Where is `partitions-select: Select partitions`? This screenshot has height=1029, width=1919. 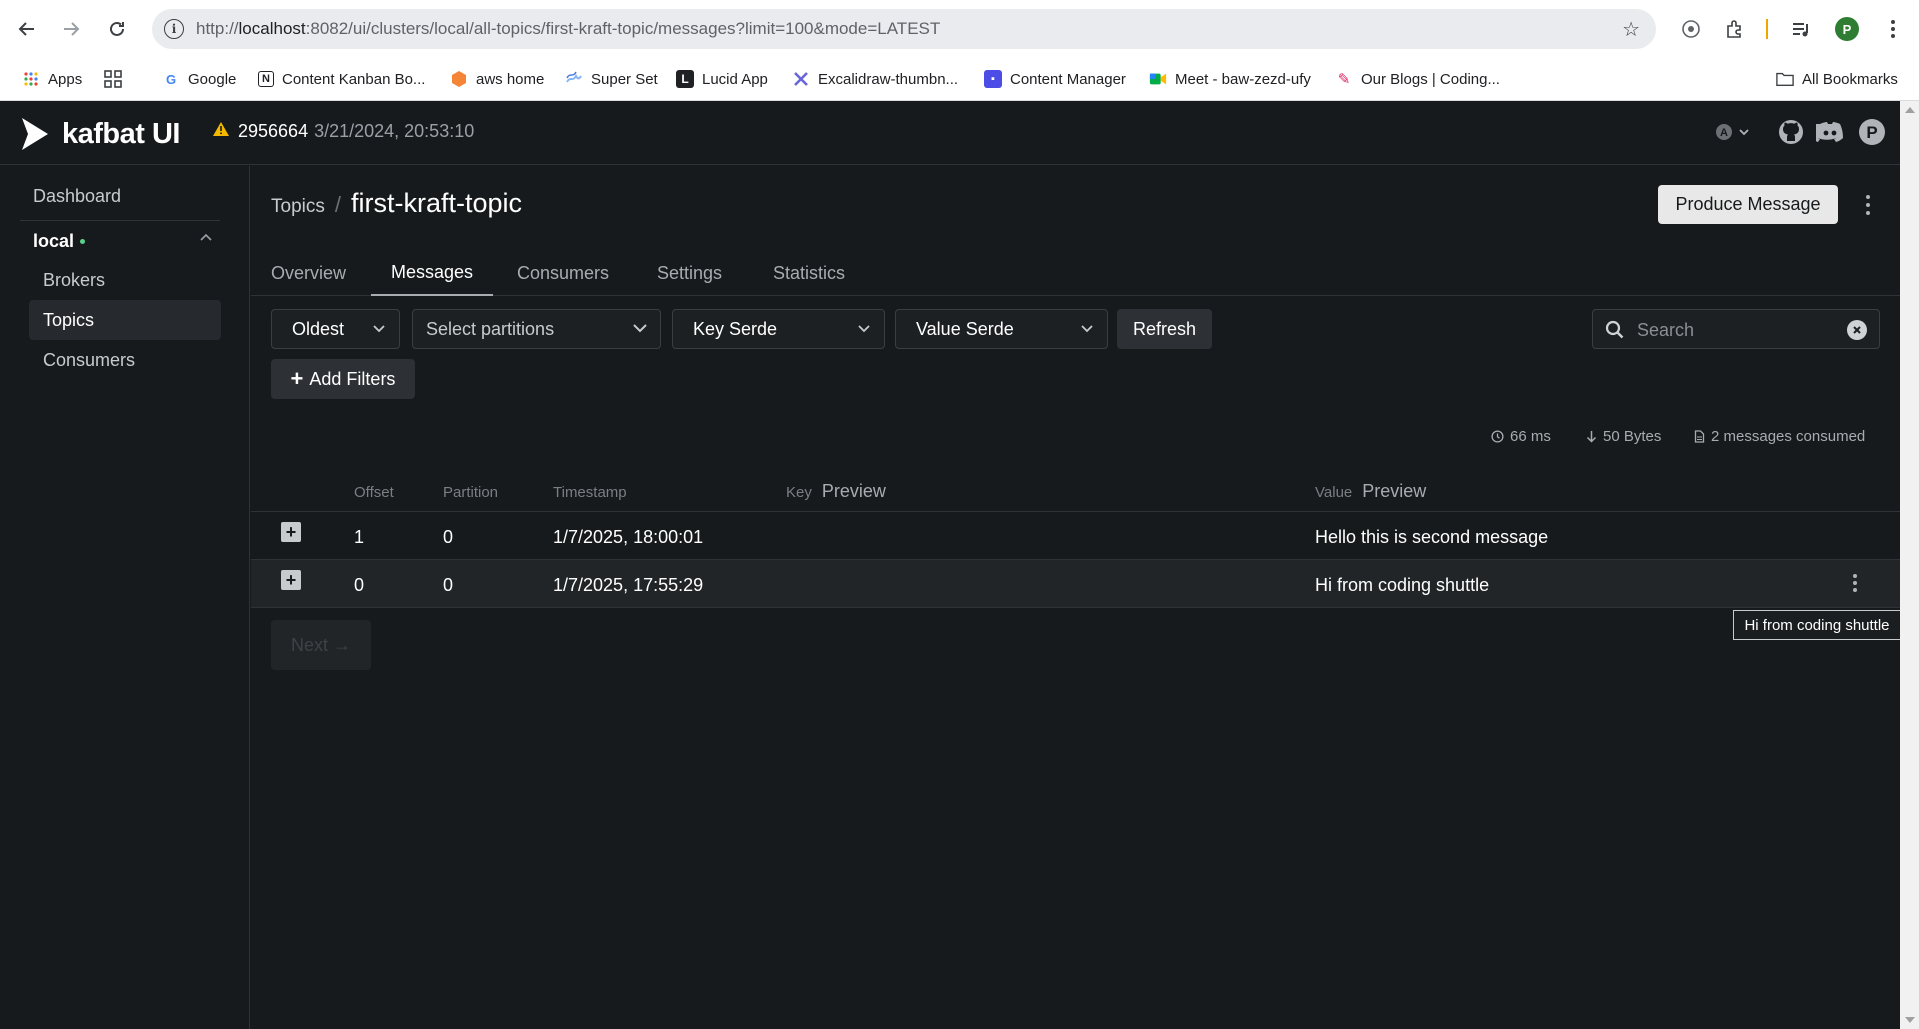 partitions-select: Select partitions is located at coordinates (536, 329).